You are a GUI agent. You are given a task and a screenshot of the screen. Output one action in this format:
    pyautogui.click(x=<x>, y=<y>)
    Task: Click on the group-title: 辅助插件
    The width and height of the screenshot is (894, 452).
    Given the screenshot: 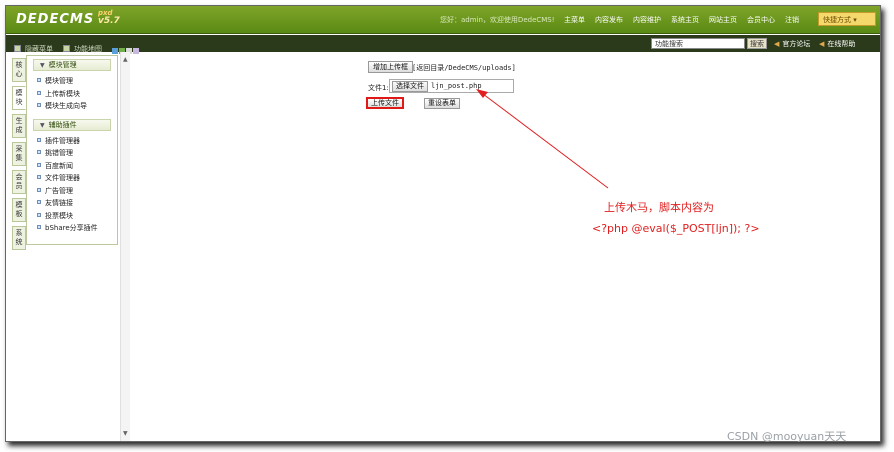 What is the action you would take?
    pyautogui.click(x=62, y=124)
    